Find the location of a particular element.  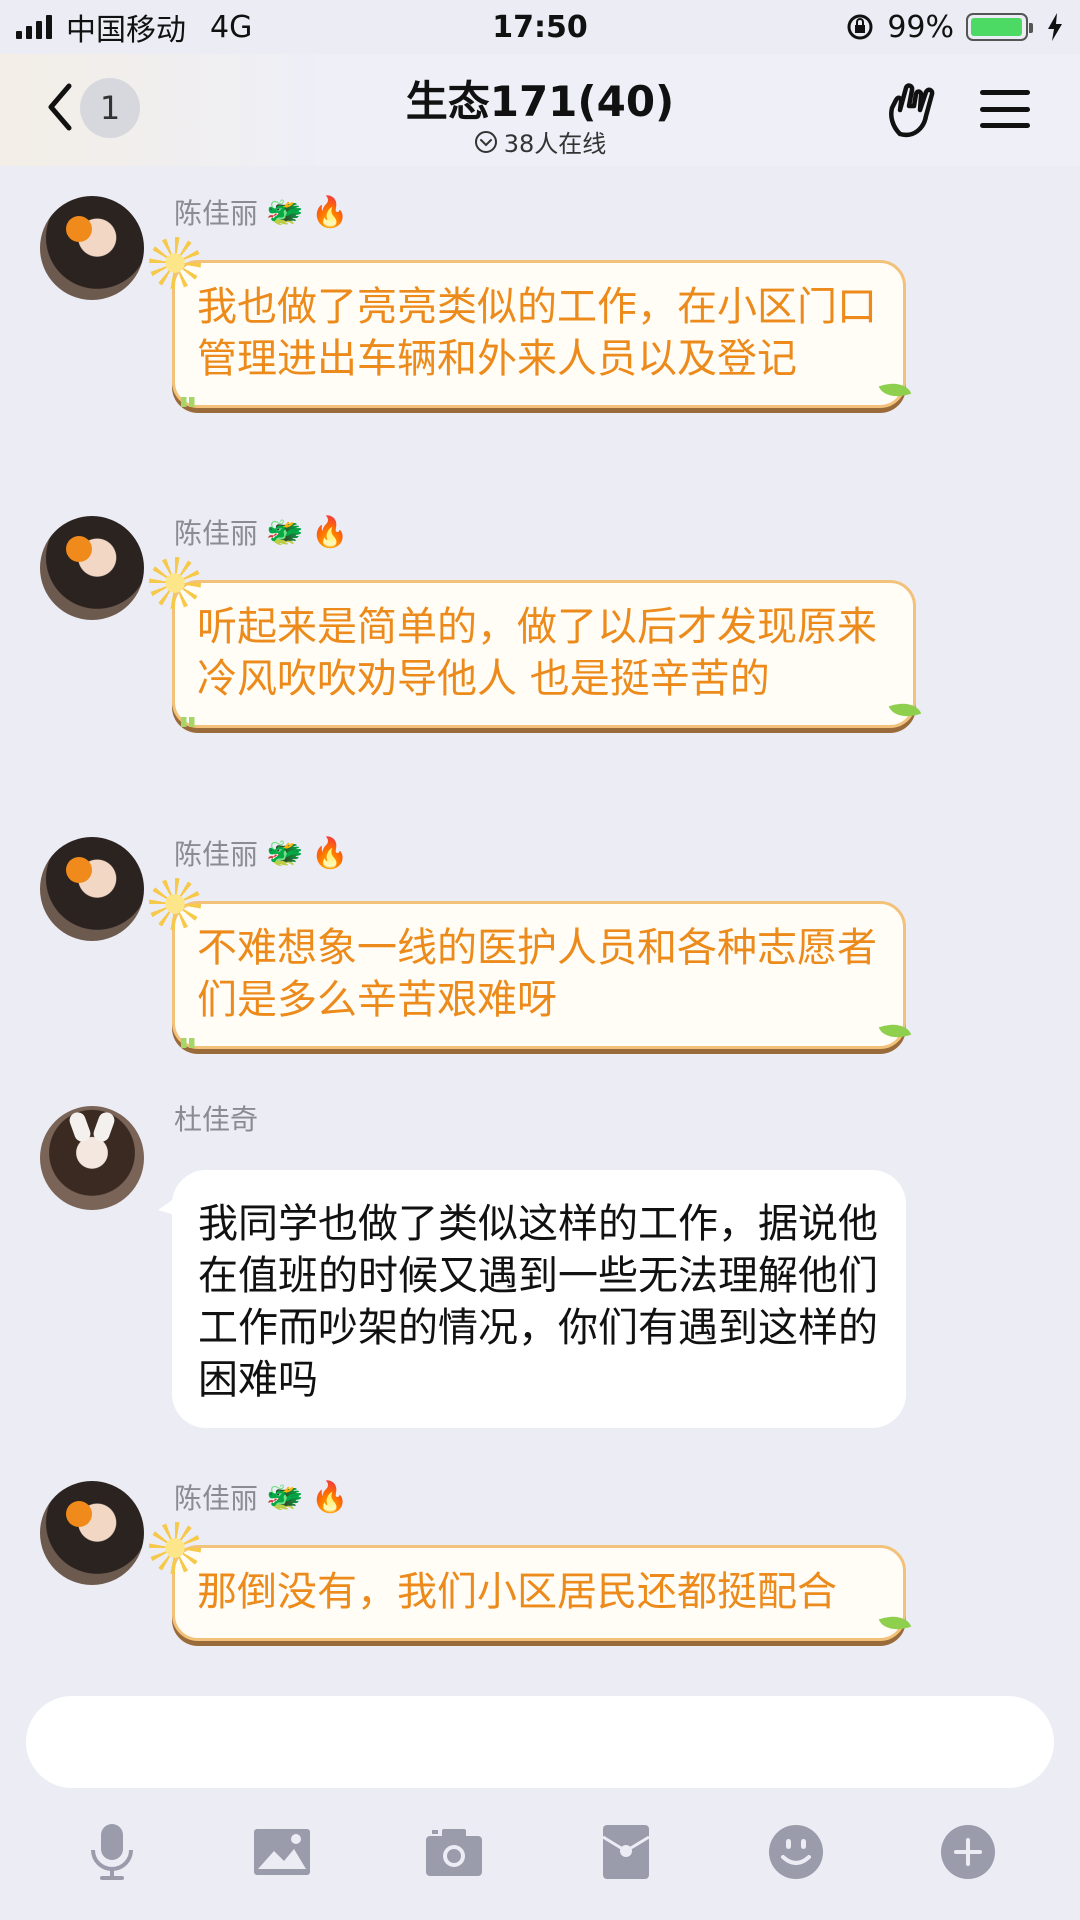

message-bubble: 不难想象一线的医护人员和各种志愿者们是多么辛苦艰难呀 is located at coordinates (530, 963).